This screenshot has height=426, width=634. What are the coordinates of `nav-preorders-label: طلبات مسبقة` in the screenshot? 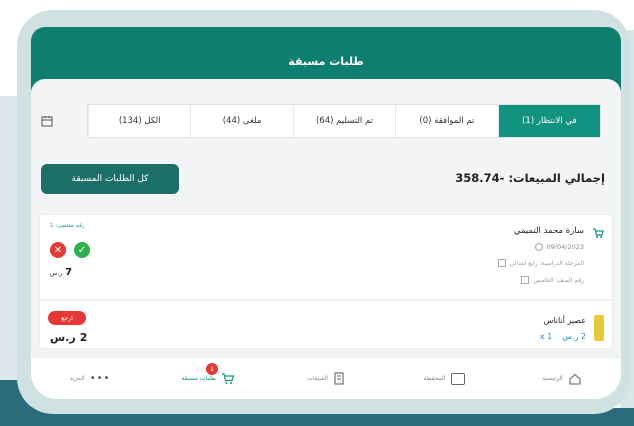 It's located at (198, 378).